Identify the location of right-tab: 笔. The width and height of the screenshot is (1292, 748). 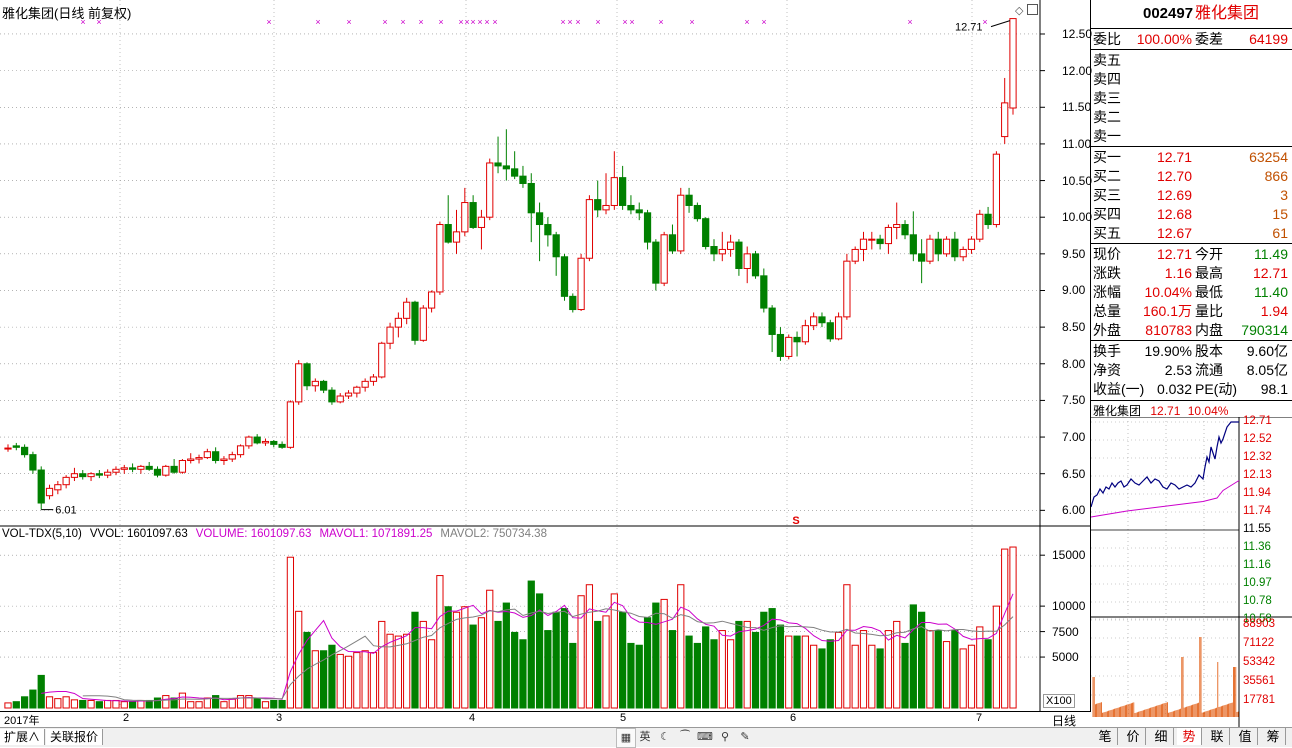
(1105, 736).